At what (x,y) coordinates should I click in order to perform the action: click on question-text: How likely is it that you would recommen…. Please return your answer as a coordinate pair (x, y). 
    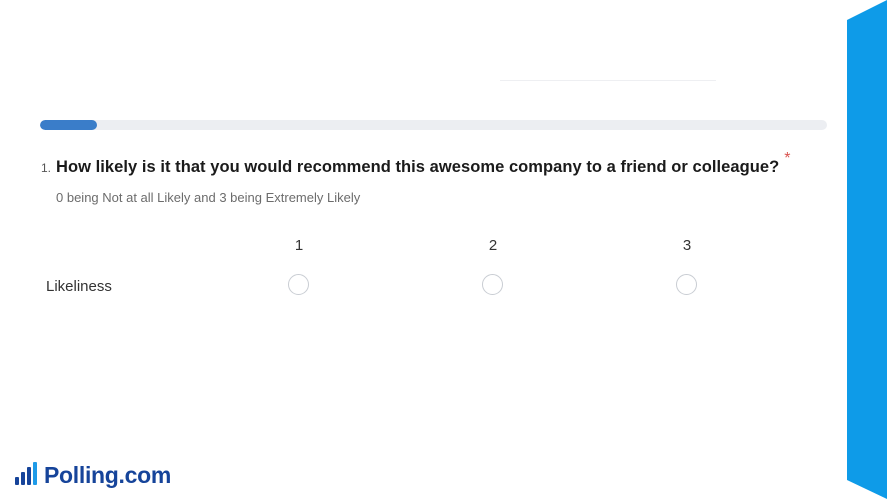
    Looking at the image, I should click on (418, 167).